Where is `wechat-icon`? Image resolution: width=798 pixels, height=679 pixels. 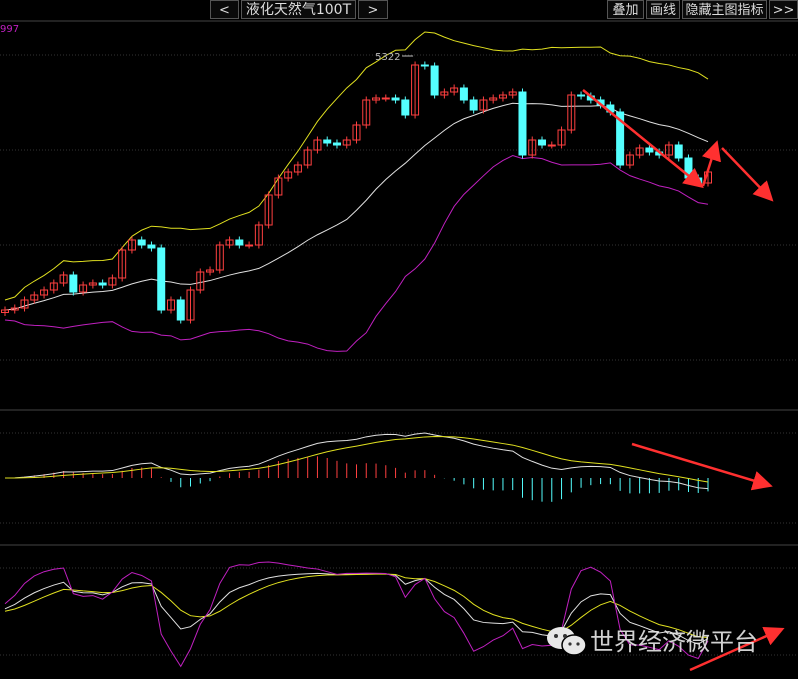 wechat-icon is located at coordinates (567, 641).